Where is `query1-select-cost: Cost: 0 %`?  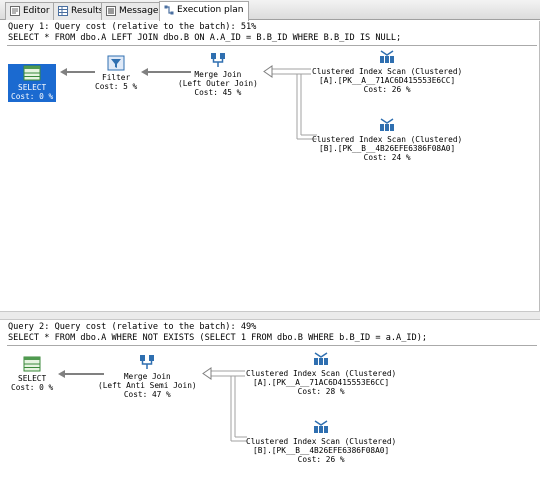
query1-select-cost: Cost: 0 % is located at coordinates (32, 96).